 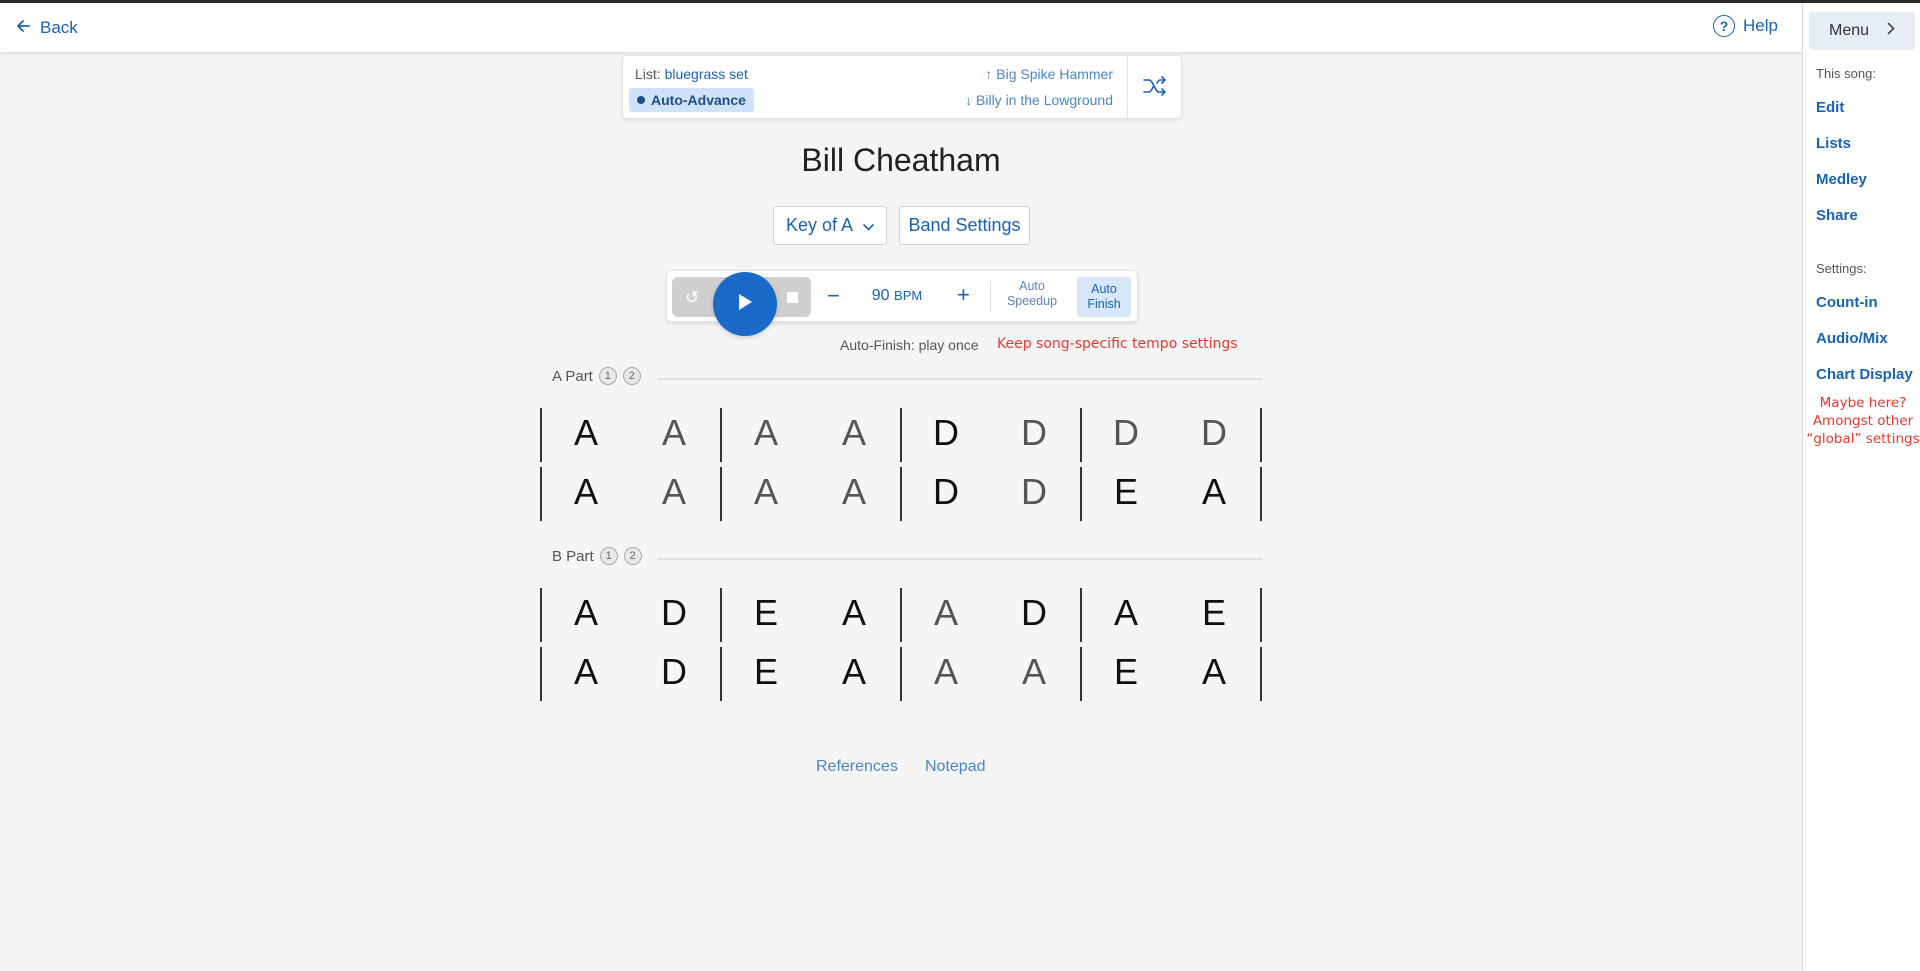 I want to click on stop-icon, so click(x=792, y=297).